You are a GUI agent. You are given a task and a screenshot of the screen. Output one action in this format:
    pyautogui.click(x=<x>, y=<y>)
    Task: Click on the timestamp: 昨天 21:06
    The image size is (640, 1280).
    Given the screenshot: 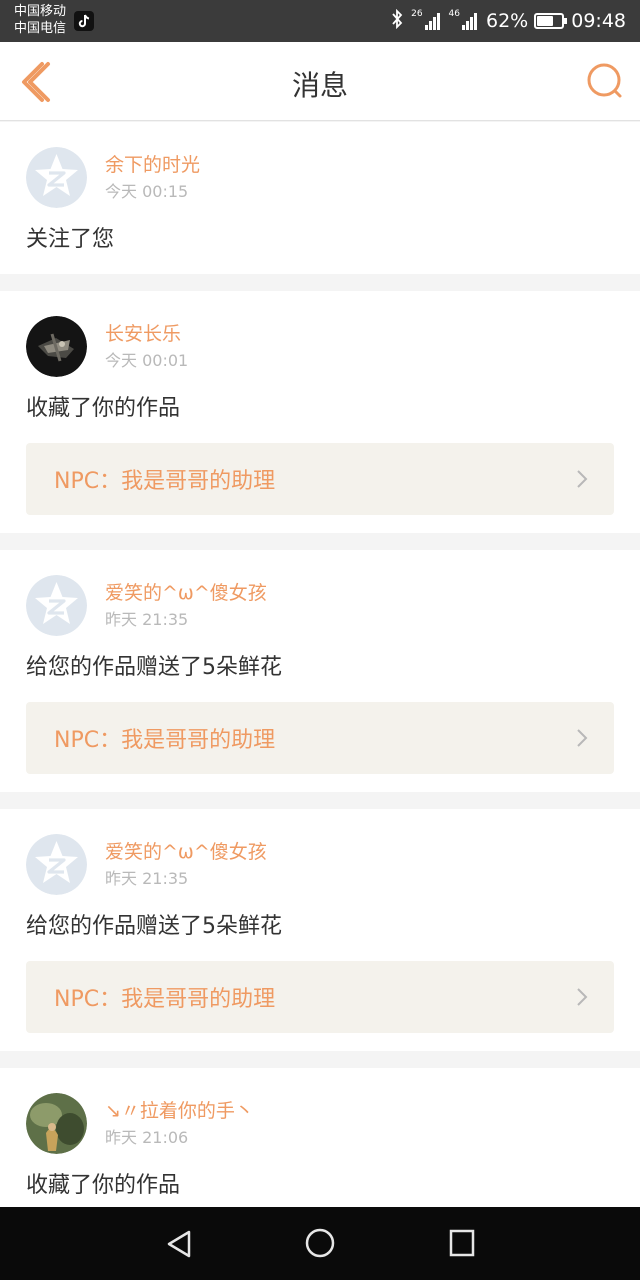 What is the action you would take?
    pyautogui.click(x=147, y=1137)
    